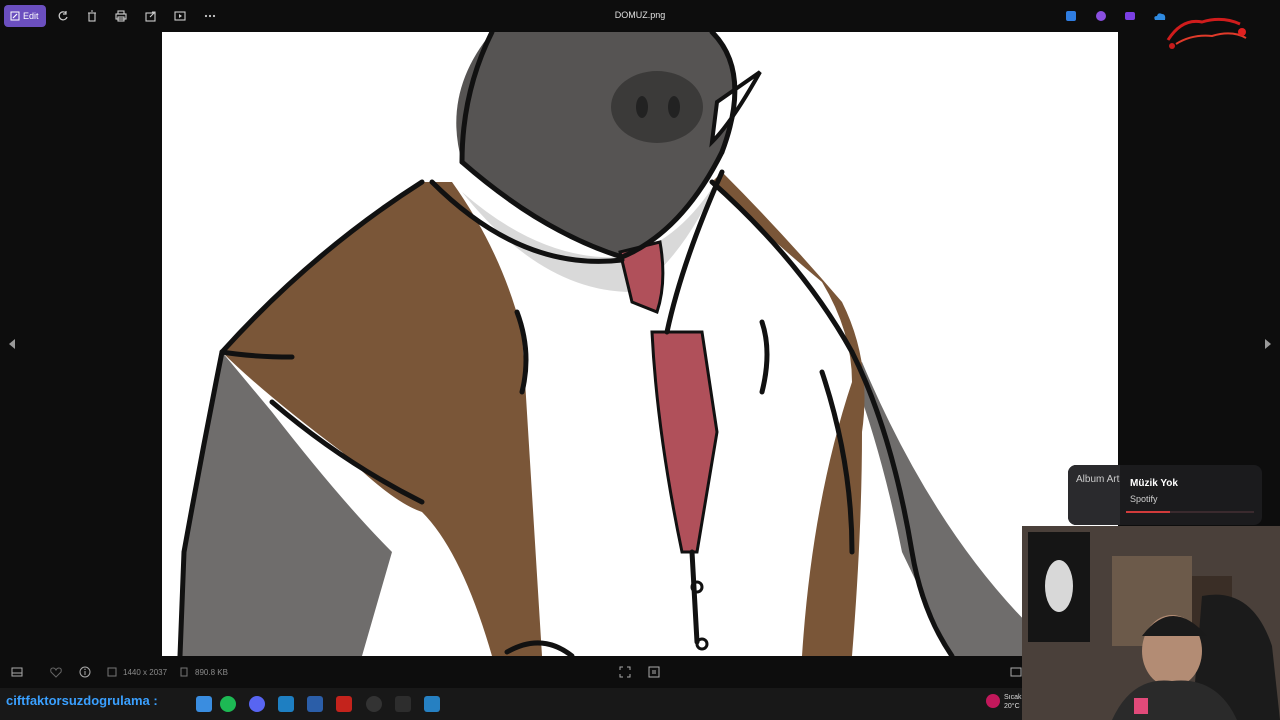  Describe the element at coordinates (403, 704) in the screenshot. I see `terminal-icon` at that location.